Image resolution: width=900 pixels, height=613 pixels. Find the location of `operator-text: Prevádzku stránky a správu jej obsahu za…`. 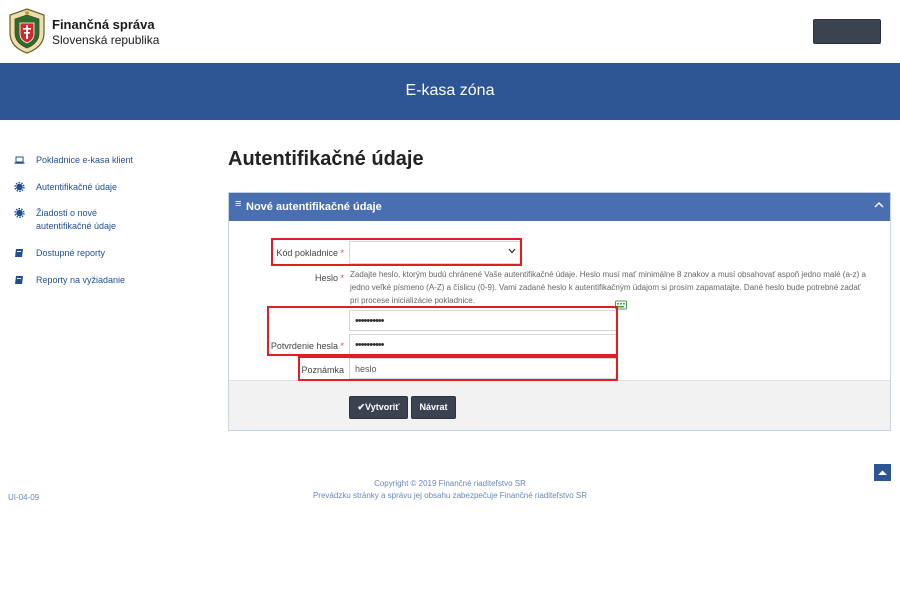

operator-text: Prevádzku stránky a správu jej obsahu za… is located at coordinates (450, 495).